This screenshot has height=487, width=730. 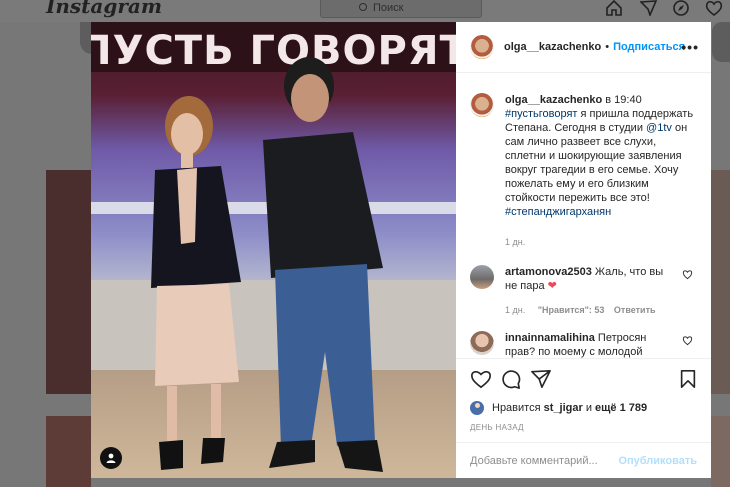 I want to click on caption-username: olga__kazachenko, so click(x=553, y=100).